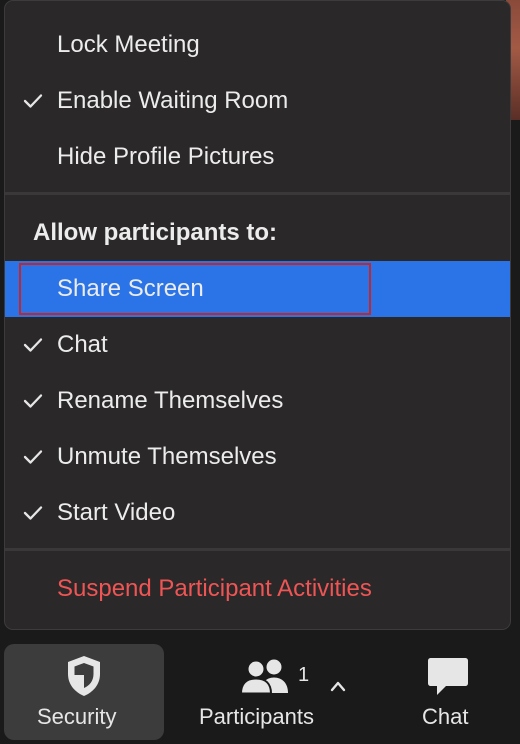 The image size is (520, 744). Describe the element at coordinates (257, 45) in the screenshot. I see `menu-item-lock-meeting: Lock Meeting` at that location.